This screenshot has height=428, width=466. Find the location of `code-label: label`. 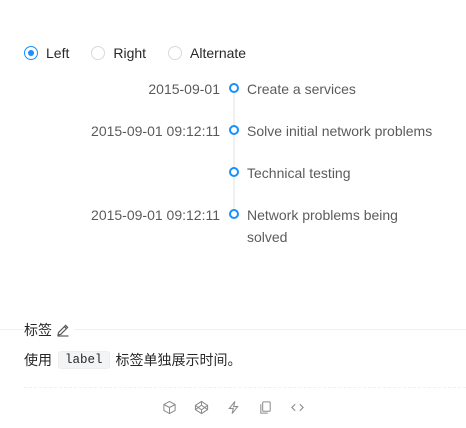

code-label: label is located at coordinates (84, 360).